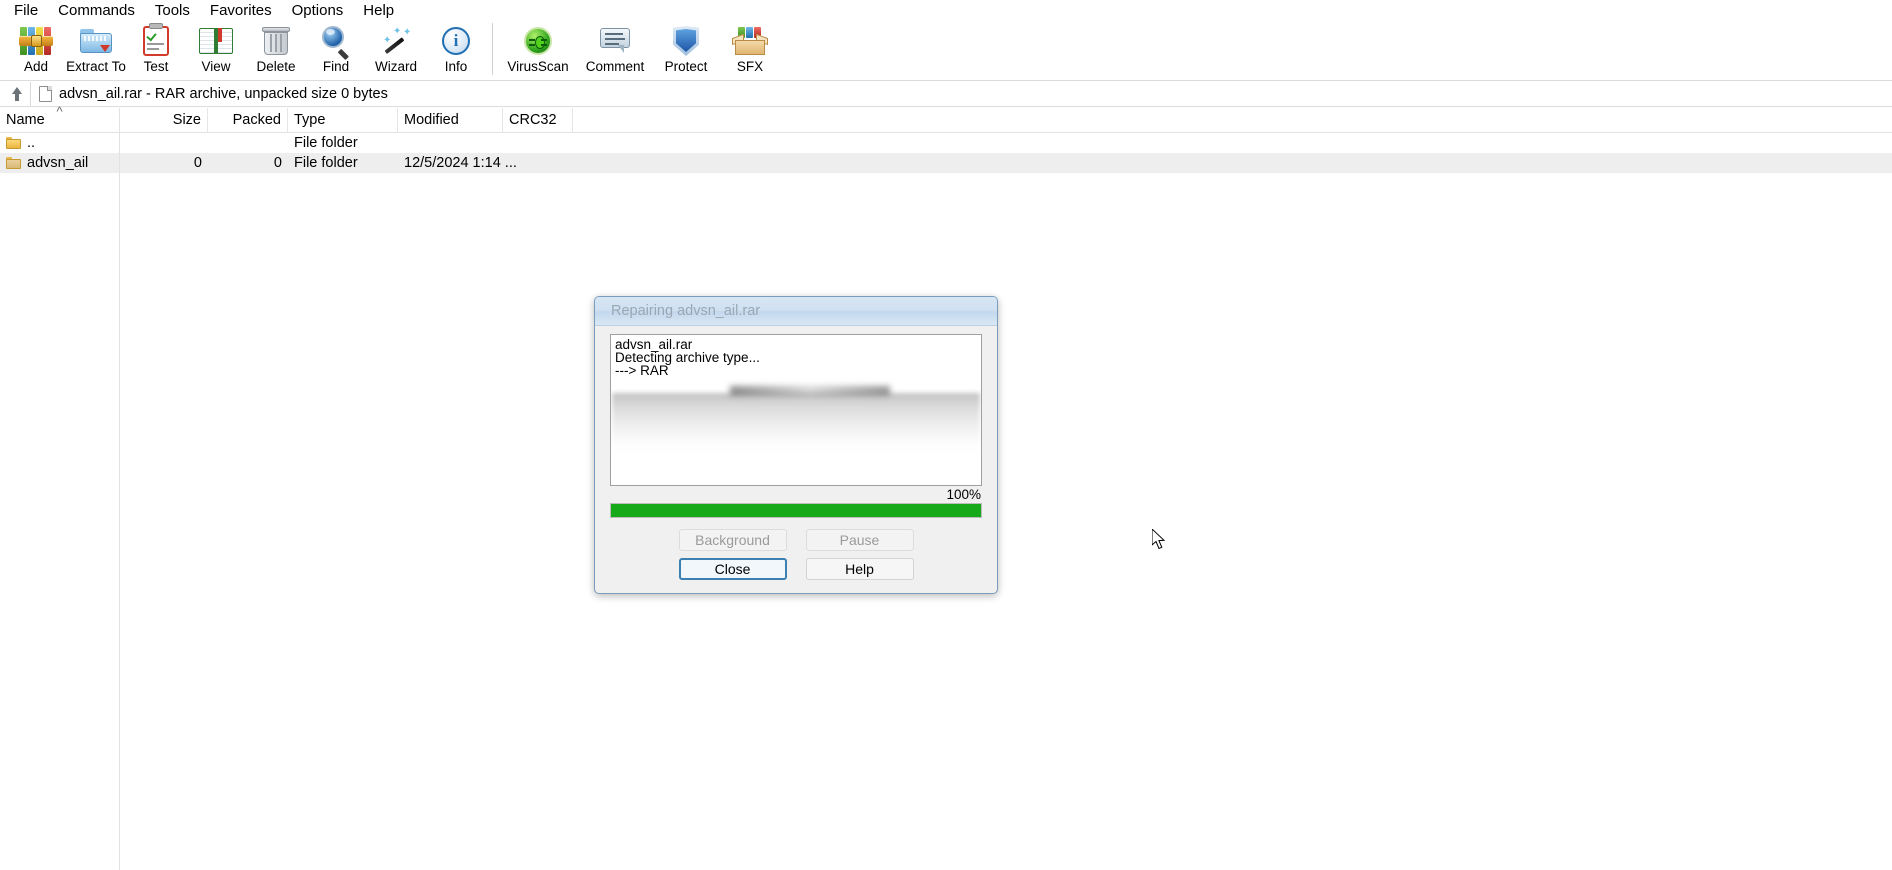  Describe the element at coordinates (615, 66) in the screenshot. I see `toolbar-label-comment: Comment` at that location.